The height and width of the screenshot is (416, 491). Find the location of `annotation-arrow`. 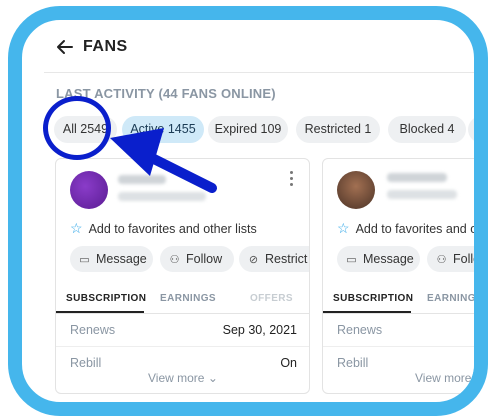

annotation-arrow is located at coordinates (163, 160).